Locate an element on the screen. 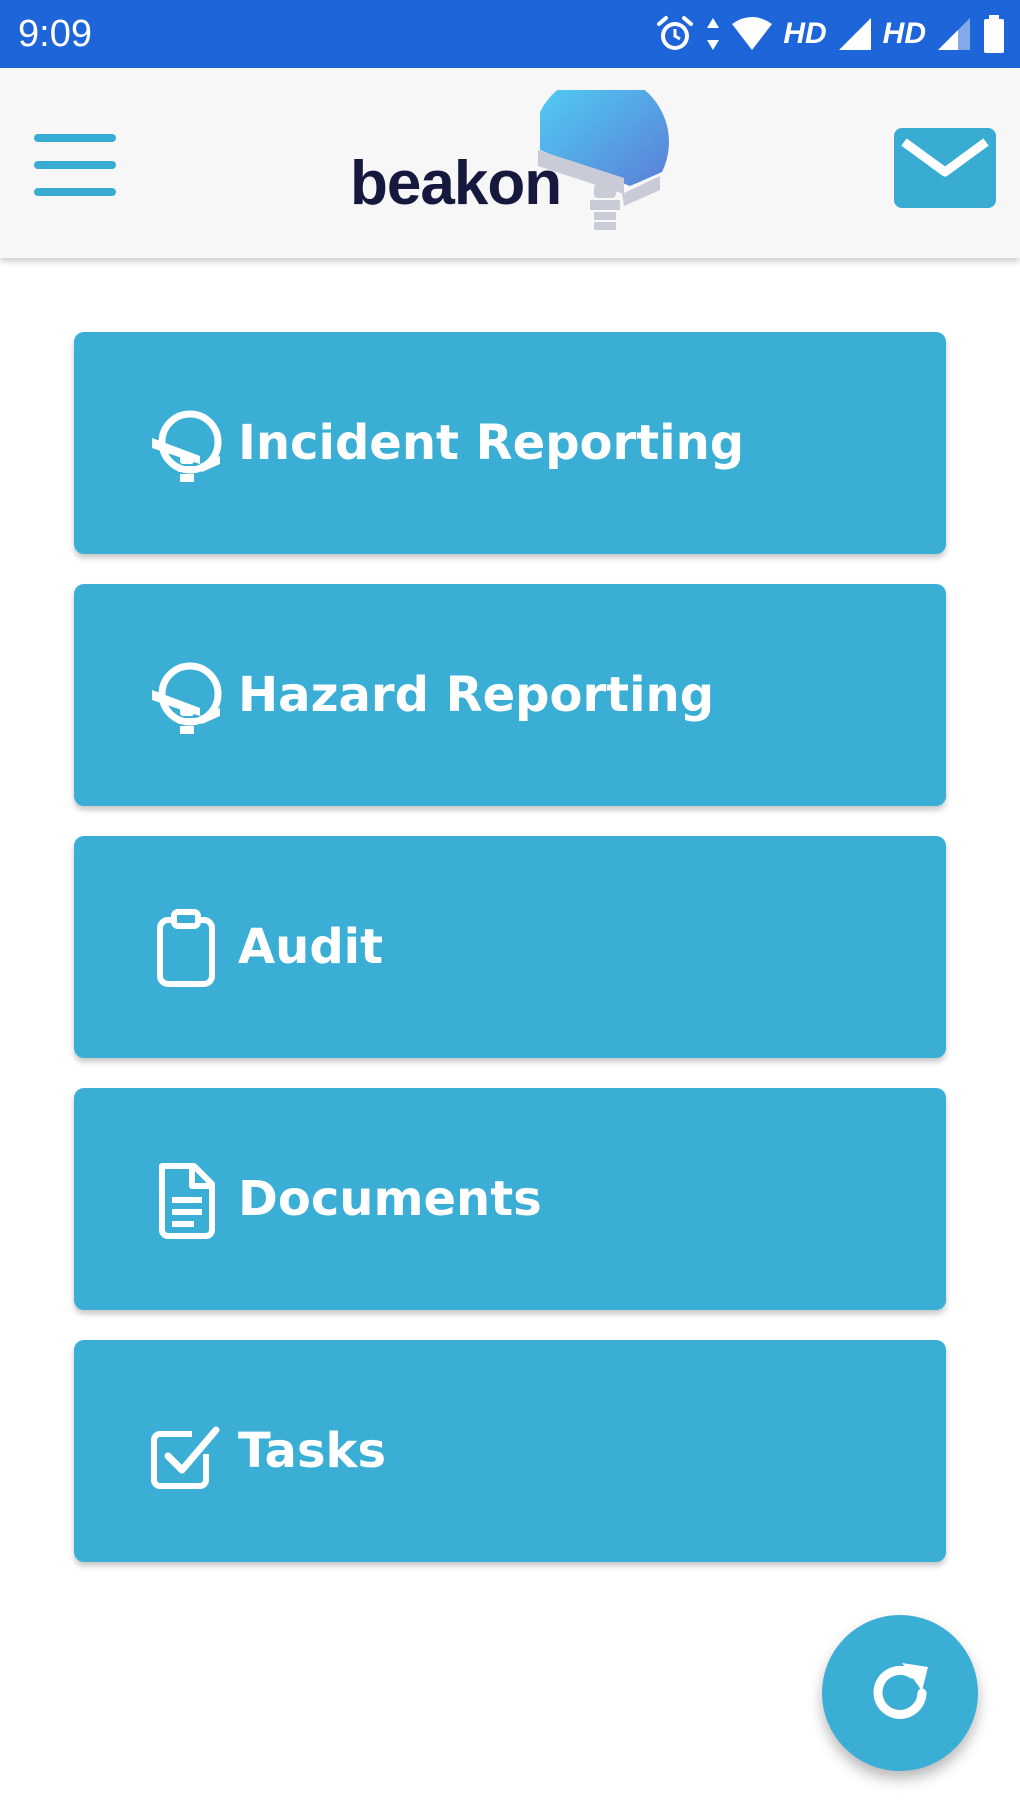 This screenshot has height=1813, width=1020. battery-icon is located at coordinates (994, 34).